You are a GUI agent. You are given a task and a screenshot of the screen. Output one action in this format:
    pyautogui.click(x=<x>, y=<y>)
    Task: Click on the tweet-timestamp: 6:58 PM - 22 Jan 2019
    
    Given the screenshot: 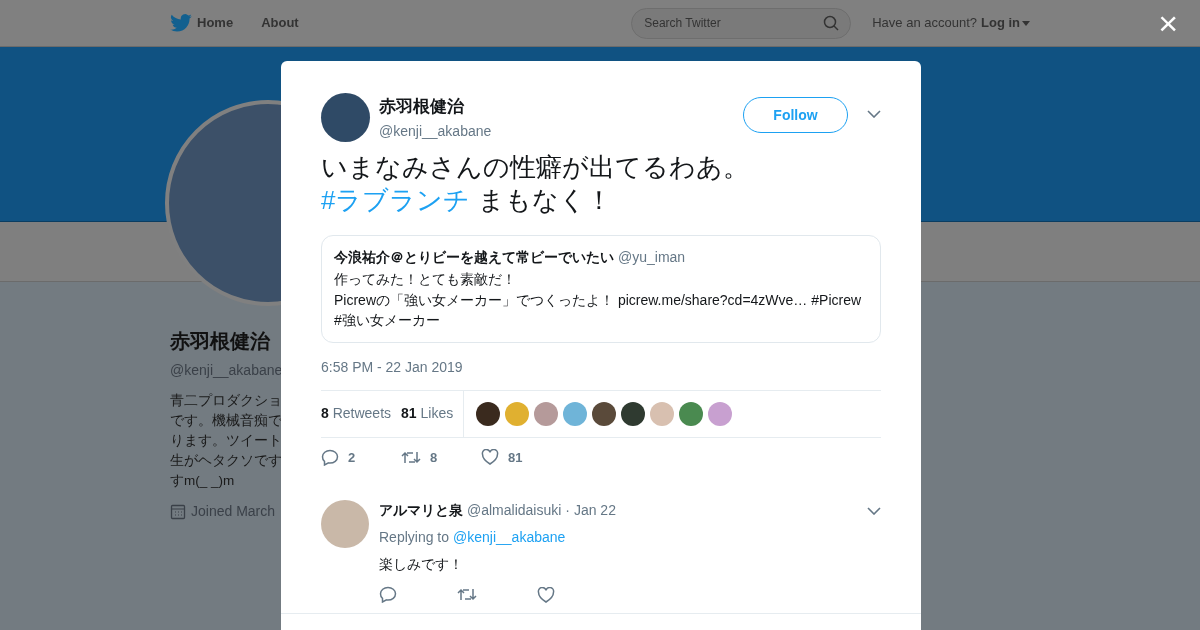 What is the action you would take?
    pyautogui.click(x=601, y=367)
    